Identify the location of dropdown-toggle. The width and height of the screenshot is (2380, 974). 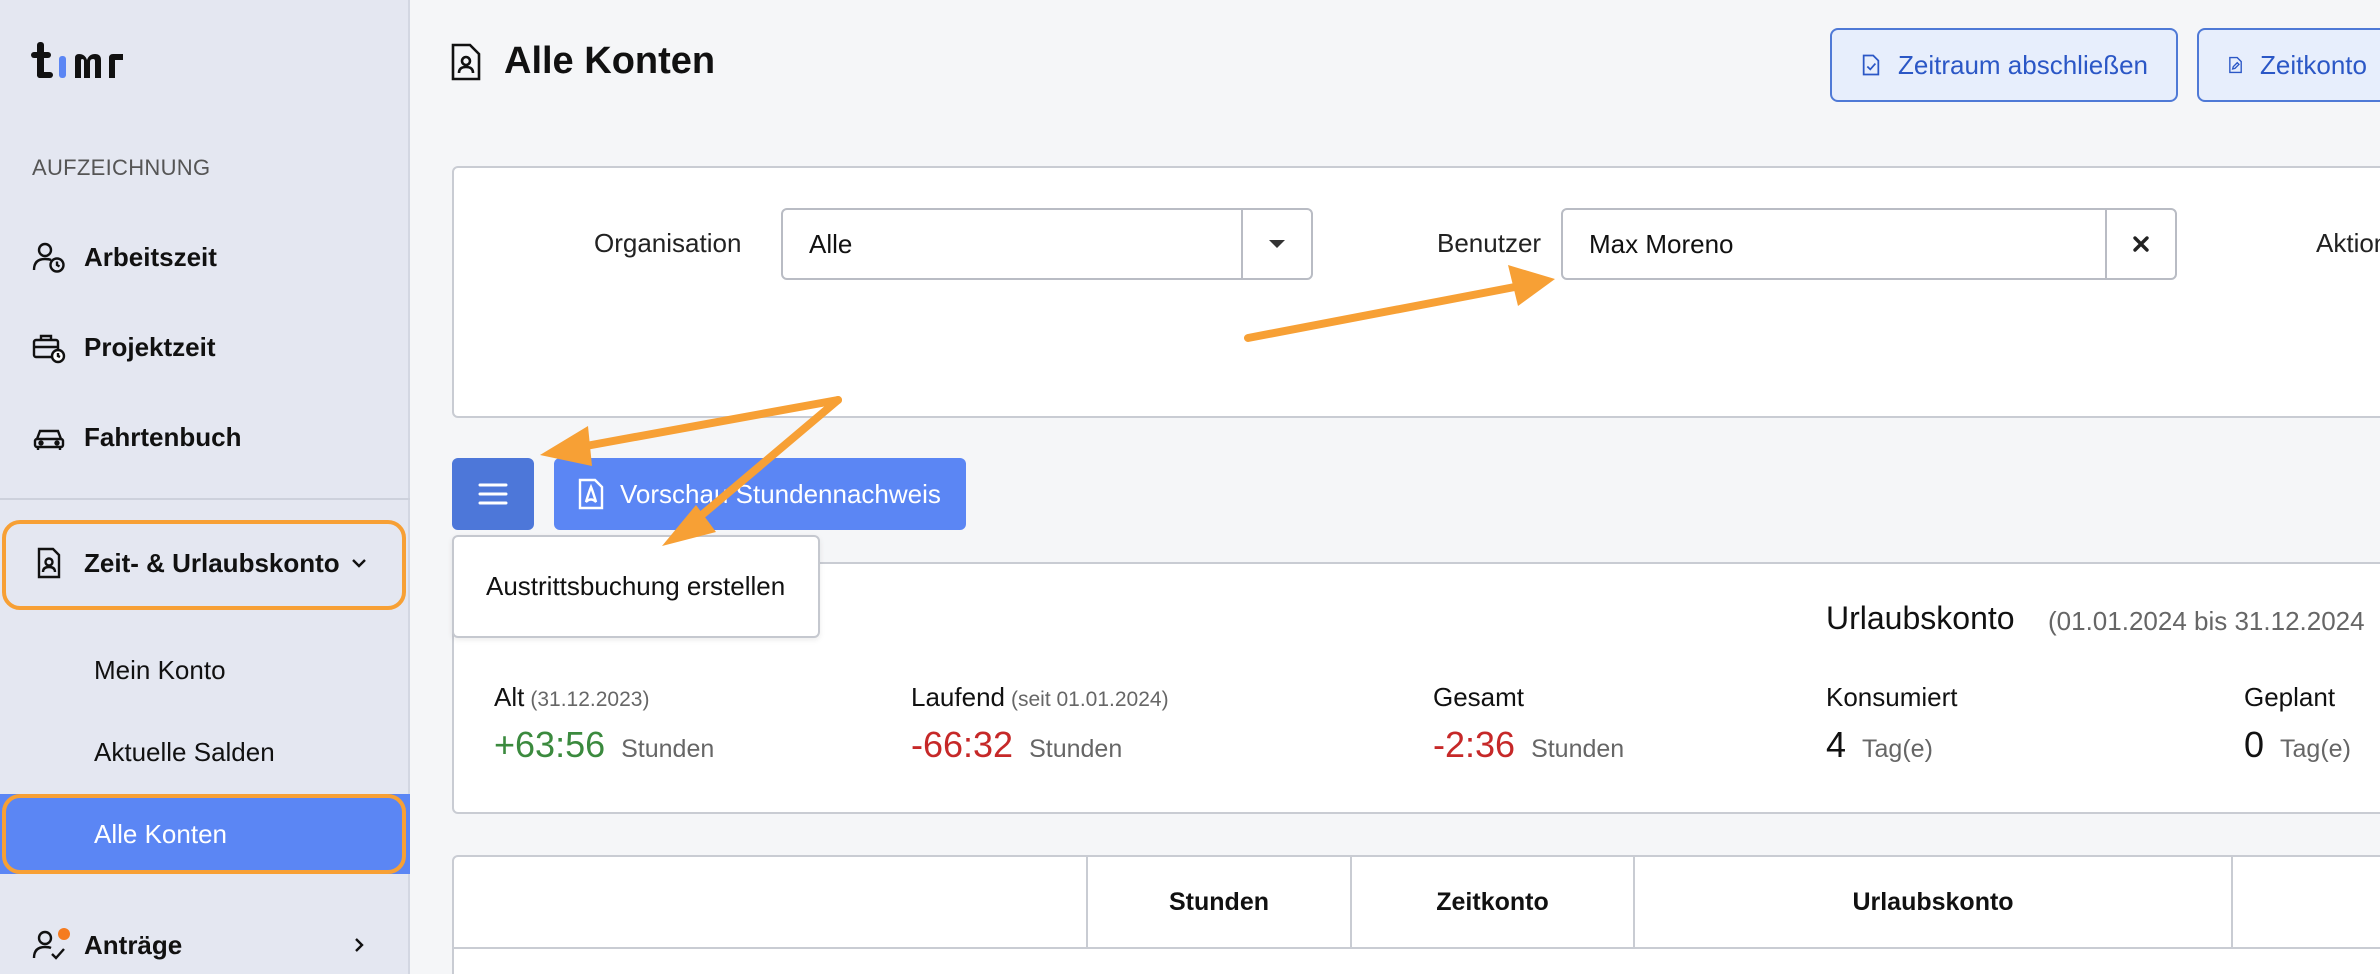
(1276, 244).